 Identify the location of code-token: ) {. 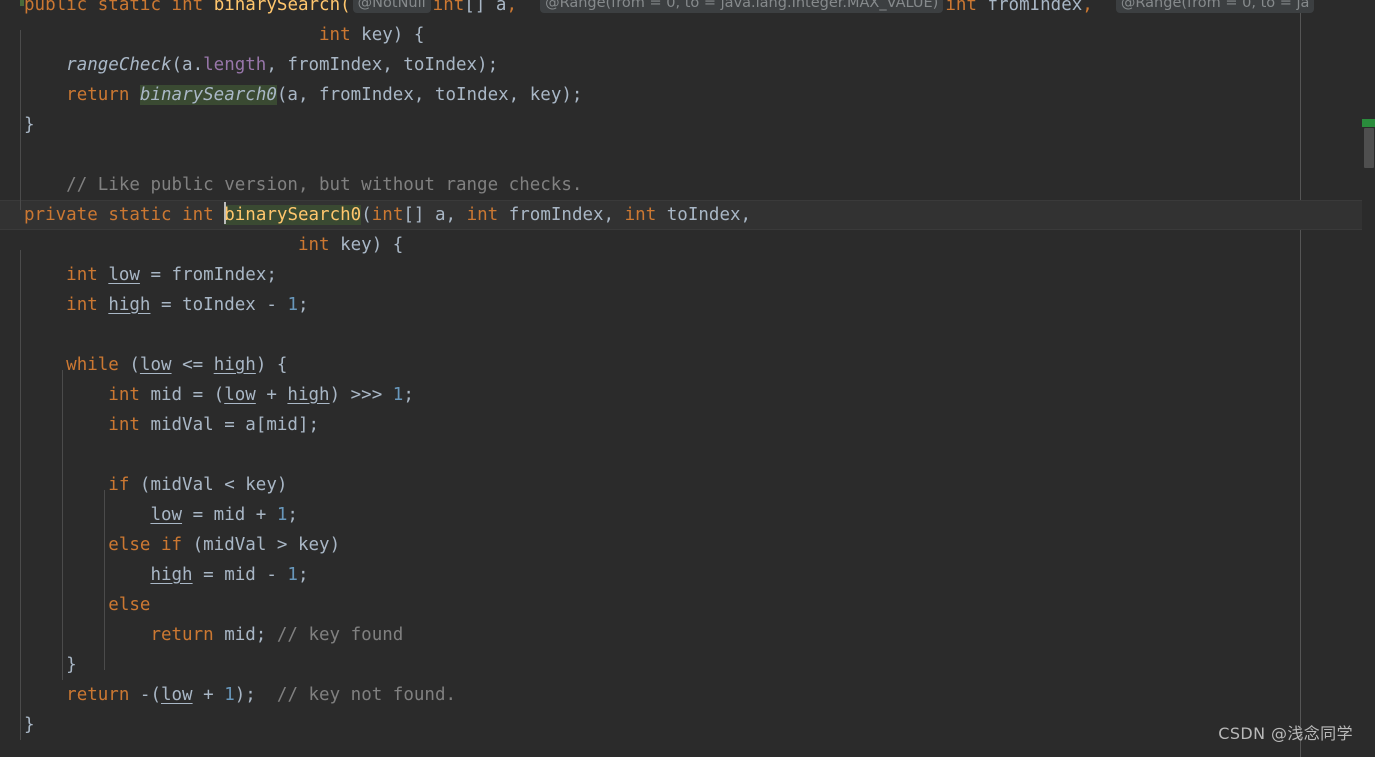
(271, 365).